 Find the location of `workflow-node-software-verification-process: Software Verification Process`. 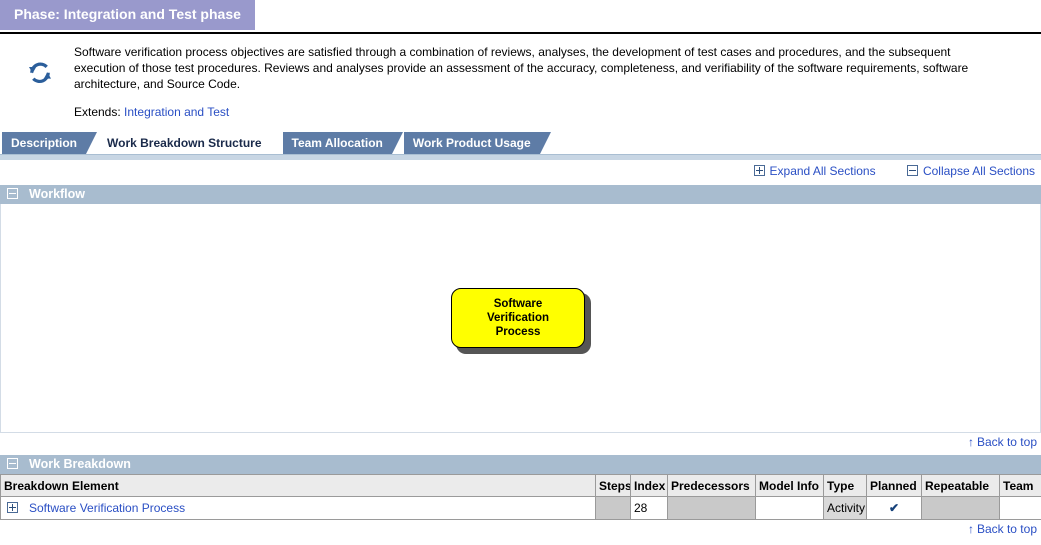

workflow-node-software-verification-process: Software Verification Process is located at coordinates (521, 321).